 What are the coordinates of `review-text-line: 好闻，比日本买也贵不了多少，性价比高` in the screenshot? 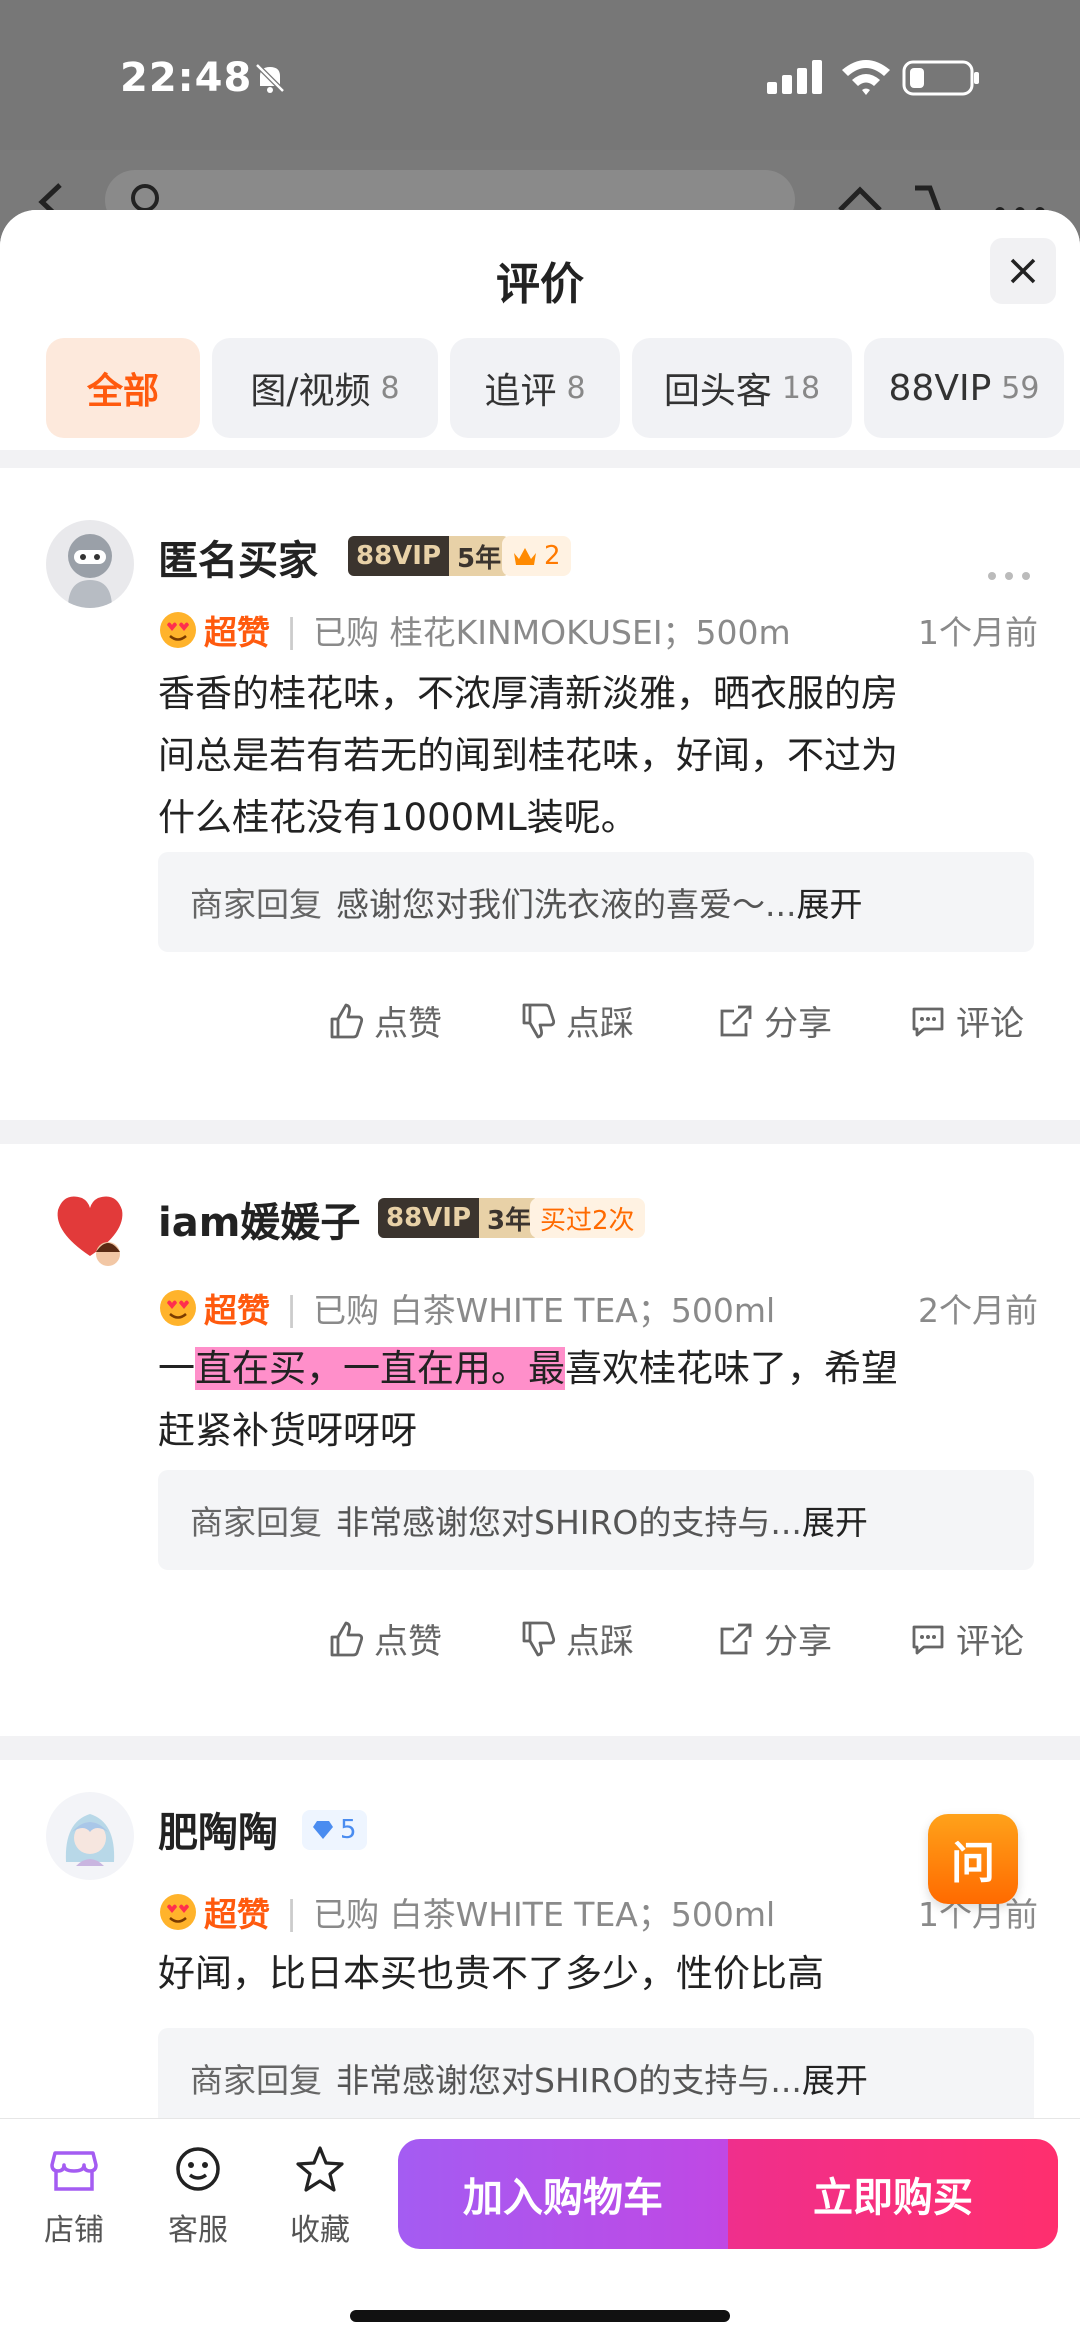 It's located at (491, 1973).